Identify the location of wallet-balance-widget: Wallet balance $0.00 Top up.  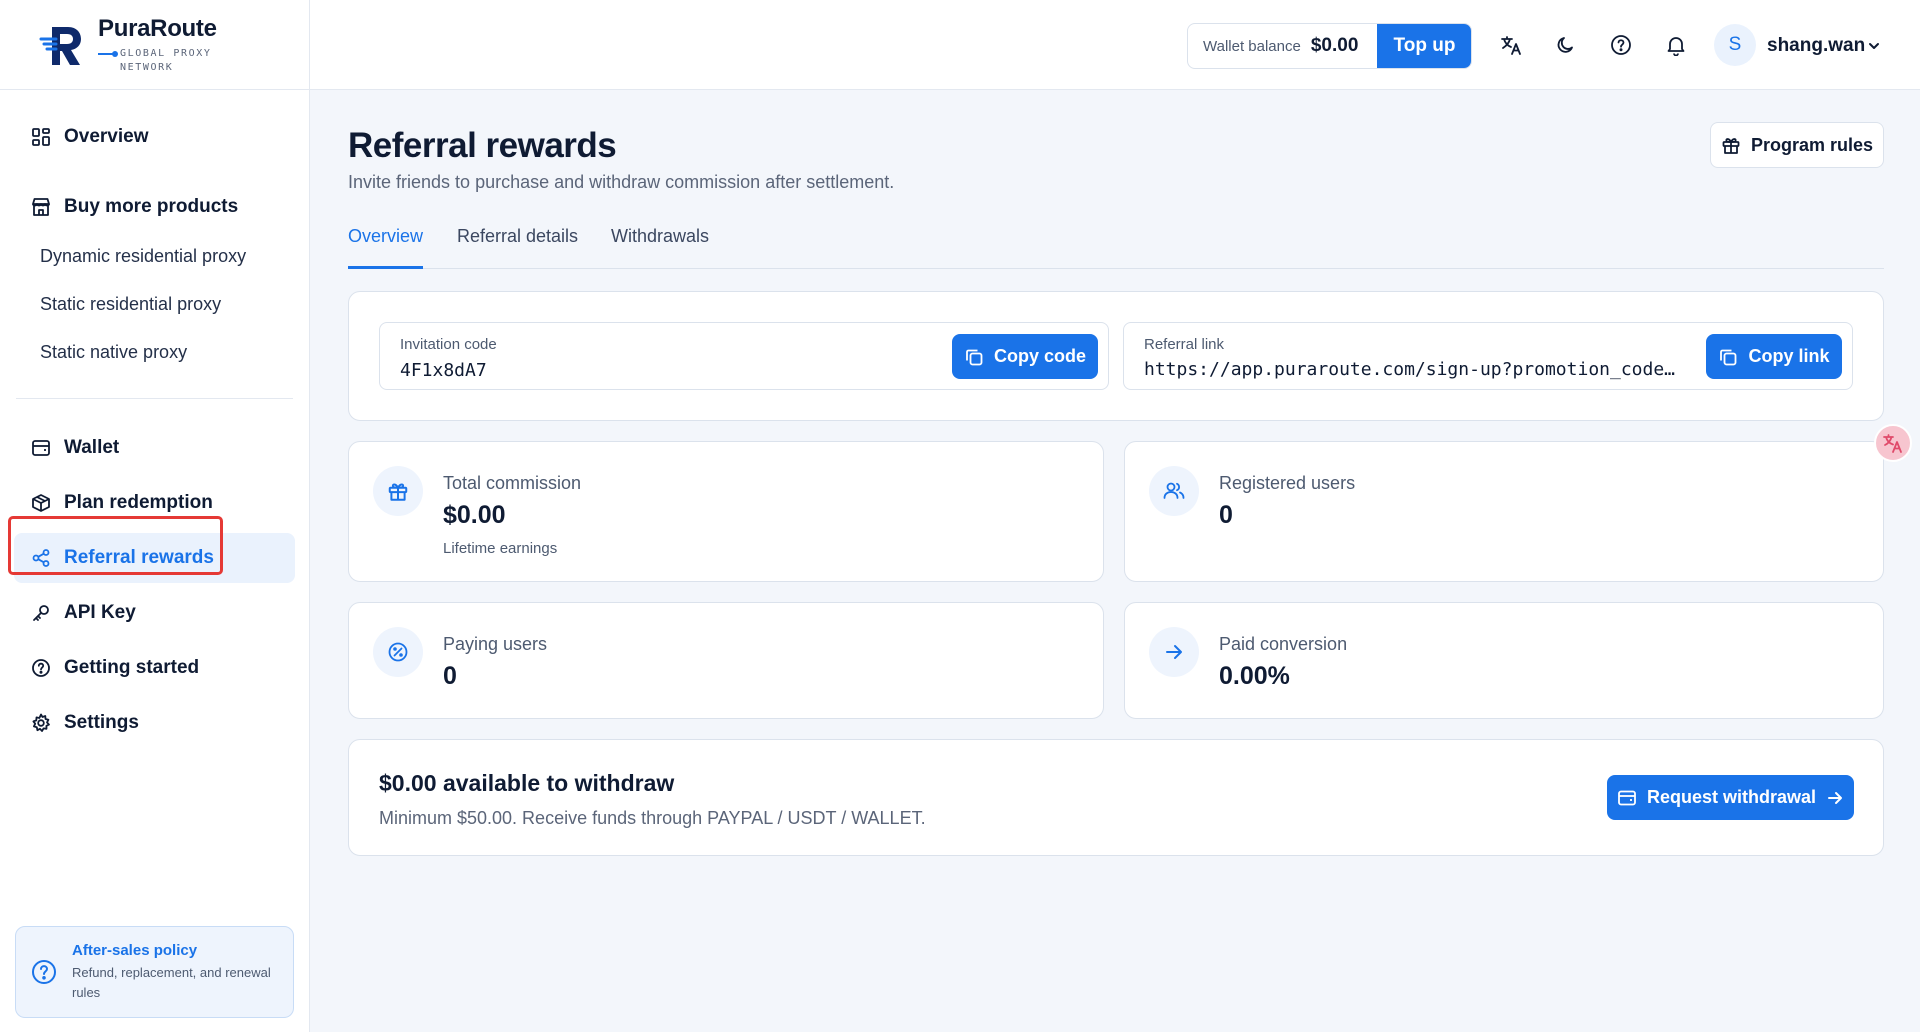
(1329, 46).